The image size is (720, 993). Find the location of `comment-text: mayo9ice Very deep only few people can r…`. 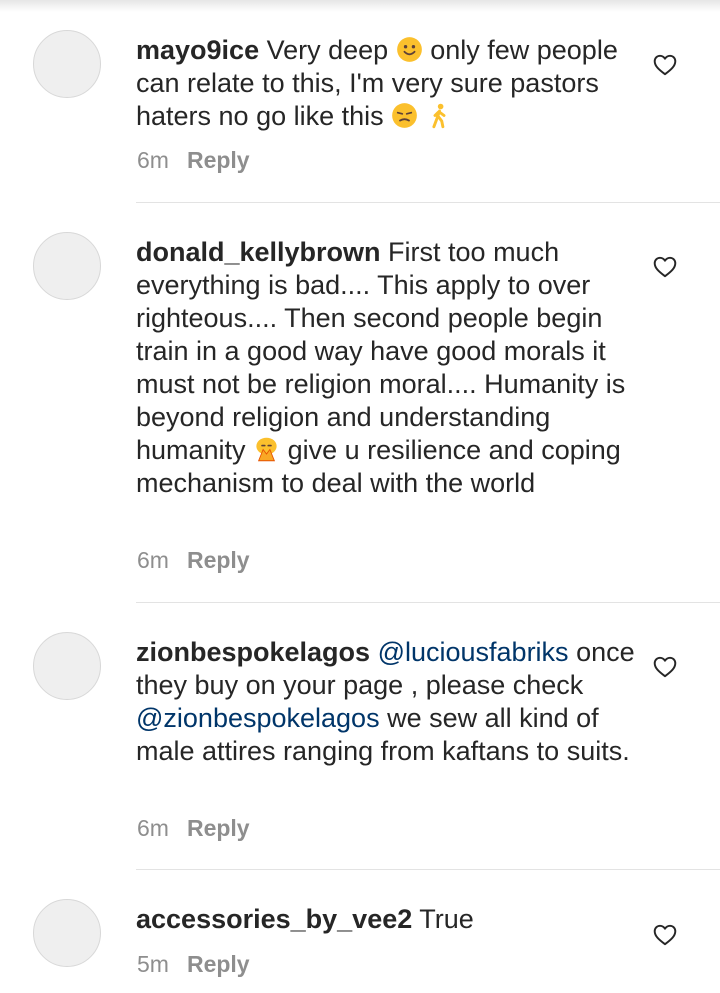

comment-text: mayo9ice Very deep only few people can r… is located at coordinates (386, 83).